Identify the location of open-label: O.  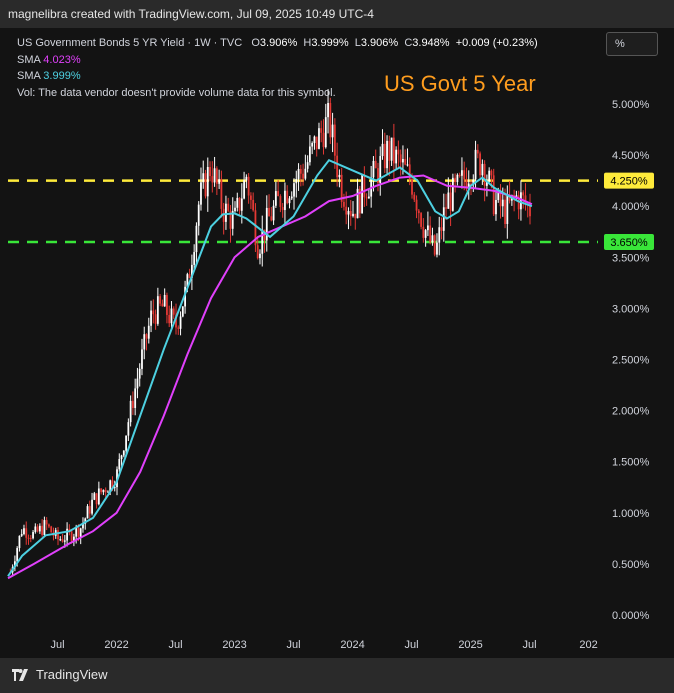
(255, 43).